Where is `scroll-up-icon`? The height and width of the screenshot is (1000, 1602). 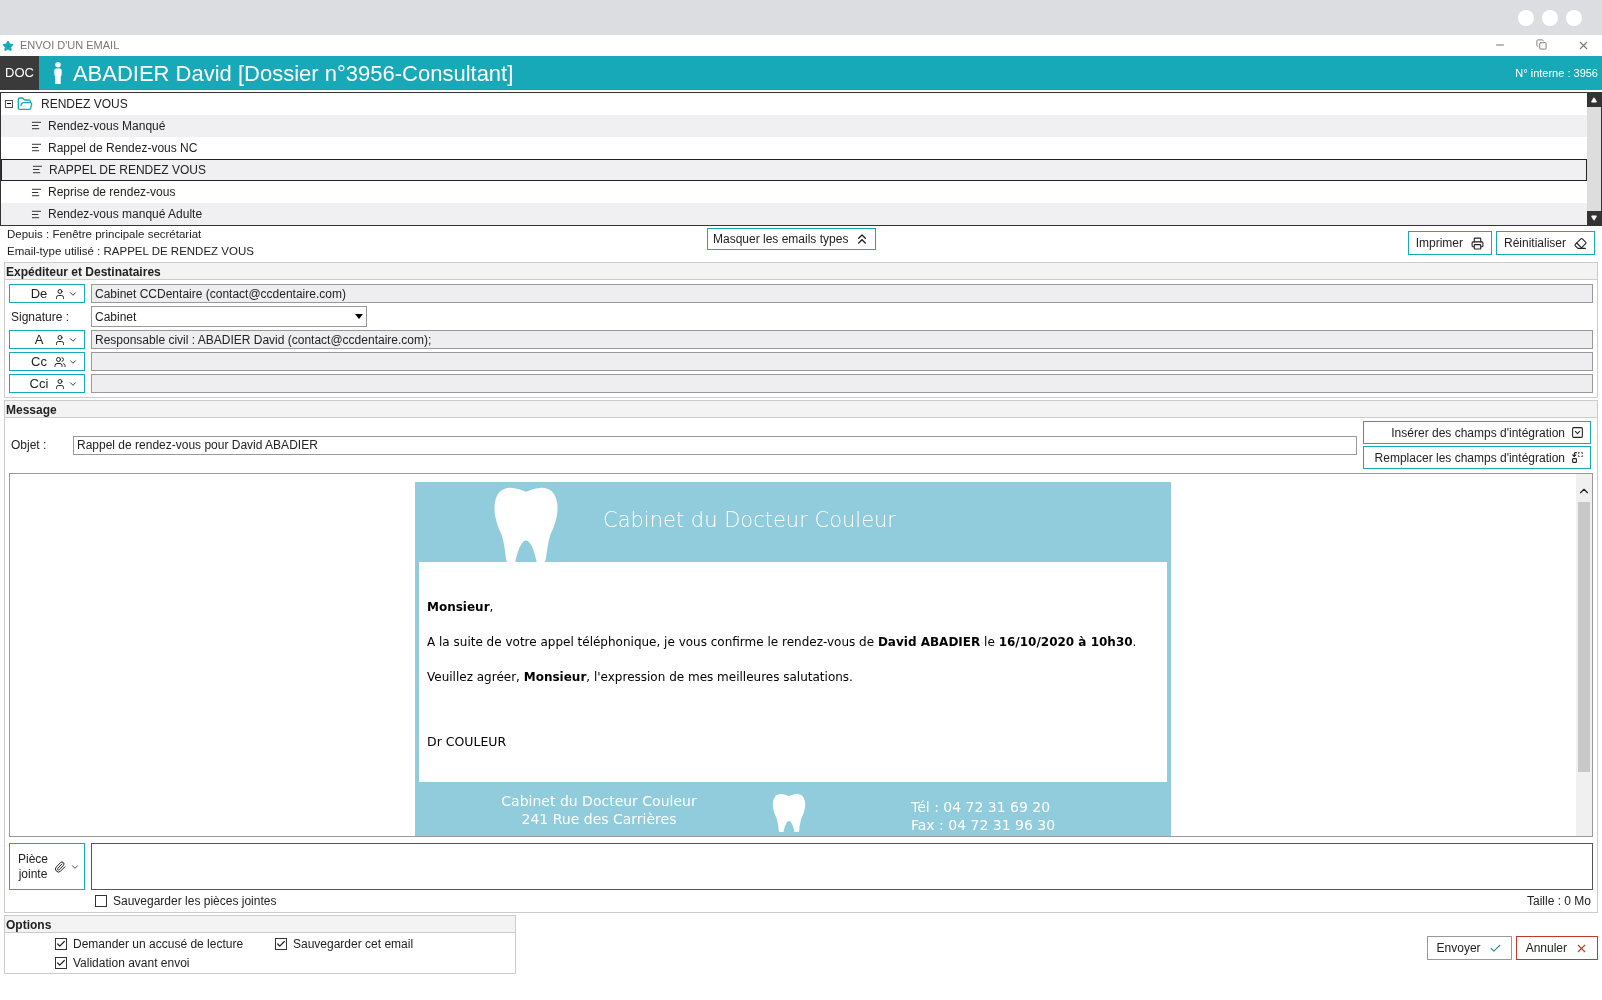
scroll-up-icon is located at coordinates (1594, 100).